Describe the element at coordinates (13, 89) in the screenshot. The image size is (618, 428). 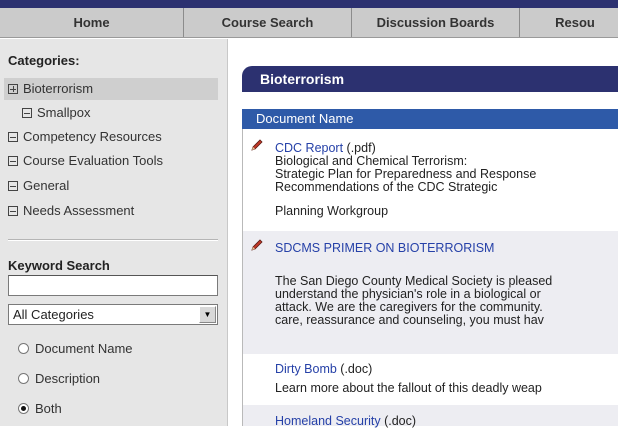
I see `expand-plus-icon` at that location.